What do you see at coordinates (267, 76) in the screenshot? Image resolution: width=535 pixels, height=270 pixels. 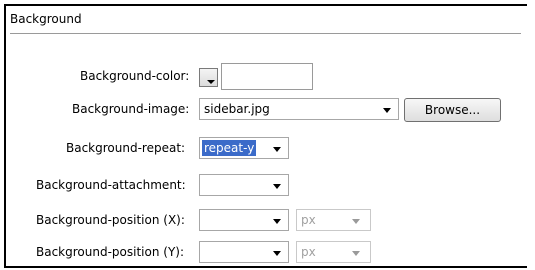 I see `background-color-input` at bounding box center [267, 76].